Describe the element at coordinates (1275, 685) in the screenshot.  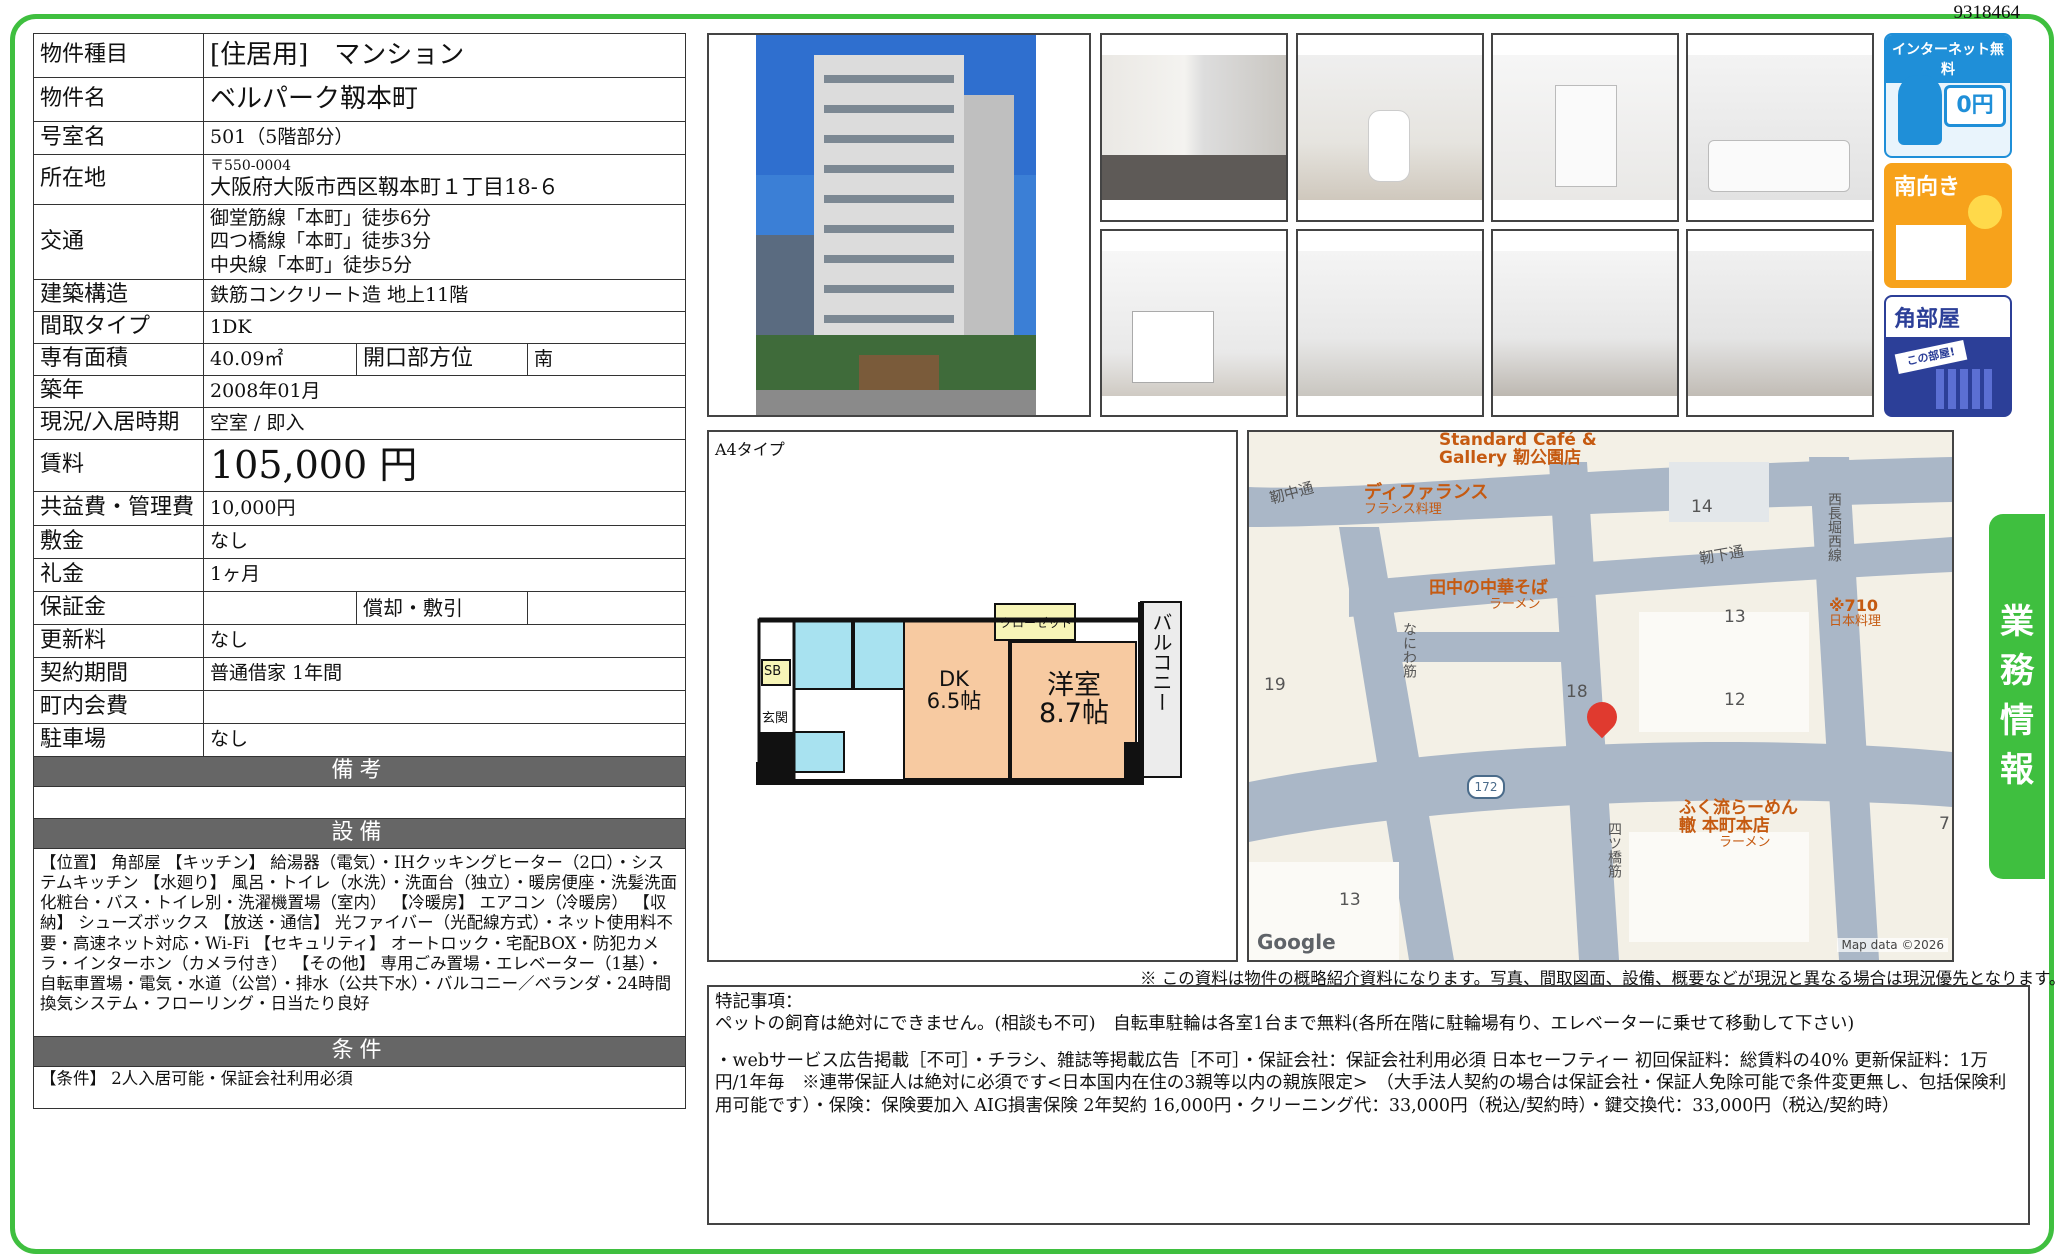
I see `map-block-number: 19` at that location.